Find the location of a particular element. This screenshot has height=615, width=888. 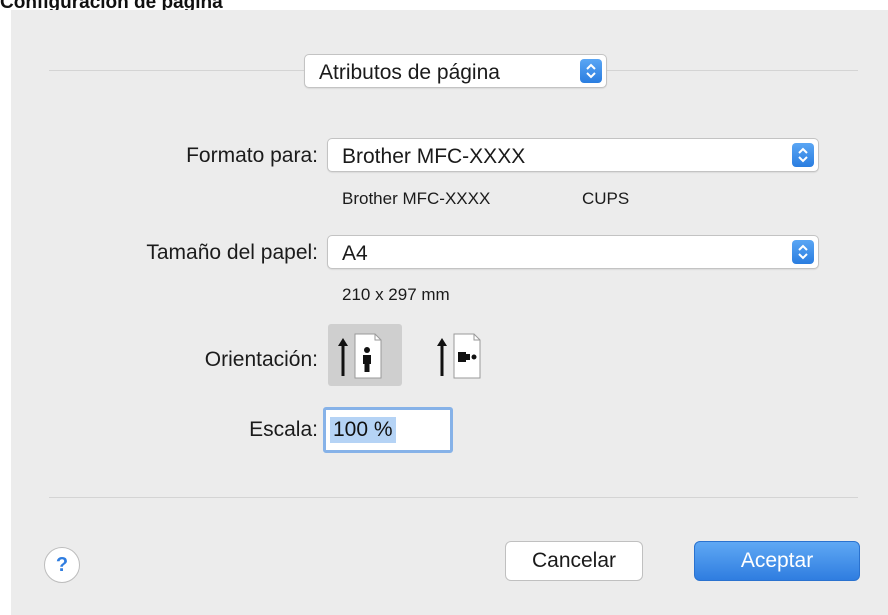

scale-input: 100 % is located at coordinates (388, 430).